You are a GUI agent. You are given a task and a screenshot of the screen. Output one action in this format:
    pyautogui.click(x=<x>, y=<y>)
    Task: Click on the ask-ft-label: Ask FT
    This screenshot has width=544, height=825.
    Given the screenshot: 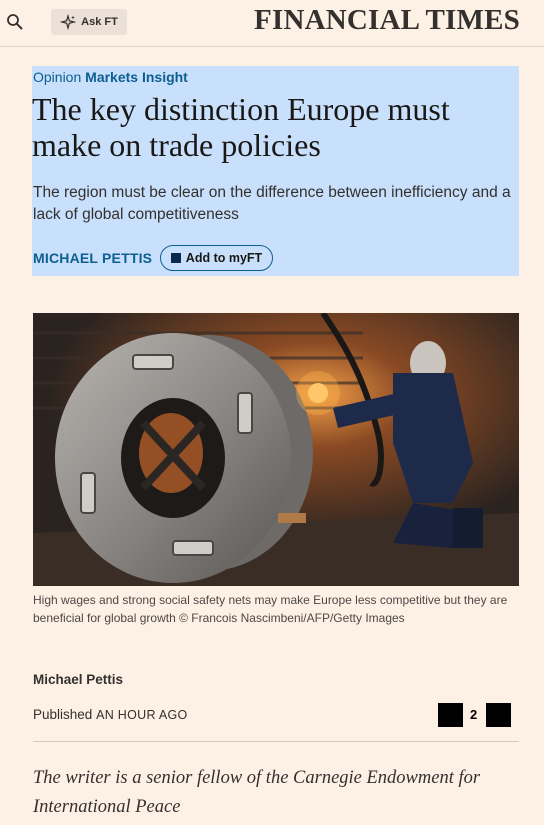 What is the action you would take?
    pyautogui.click(x=99, y=22)
    